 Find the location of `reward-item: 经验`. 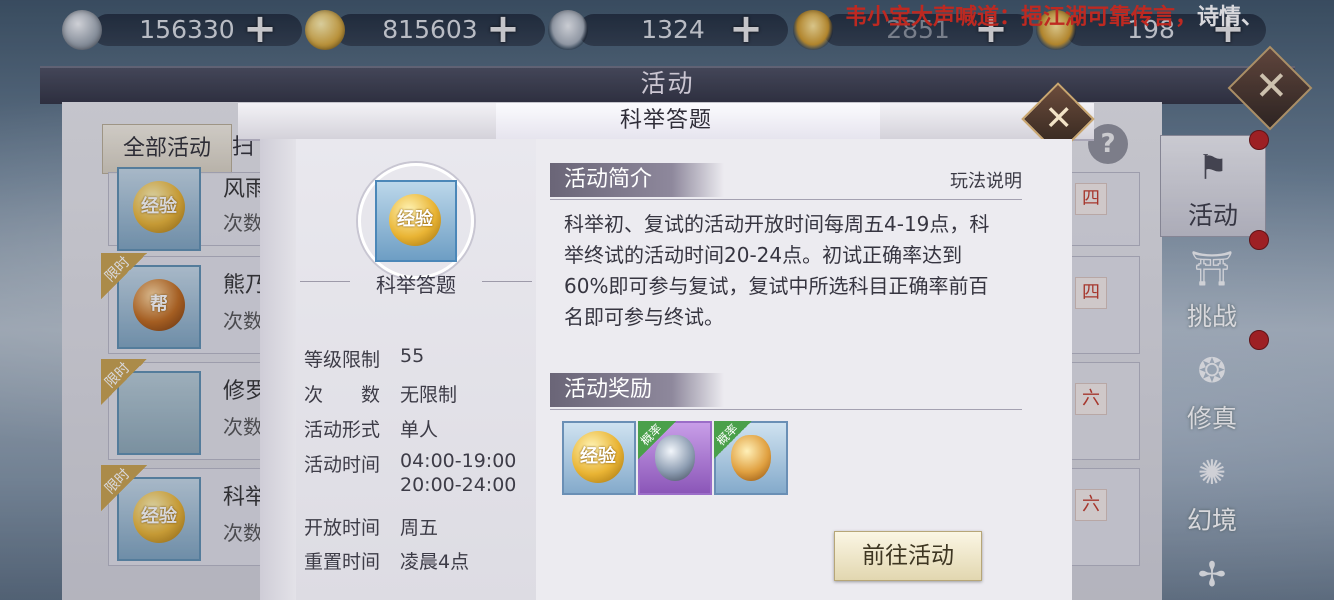

reward-item: 经验 is located at coordinates (599, 458).